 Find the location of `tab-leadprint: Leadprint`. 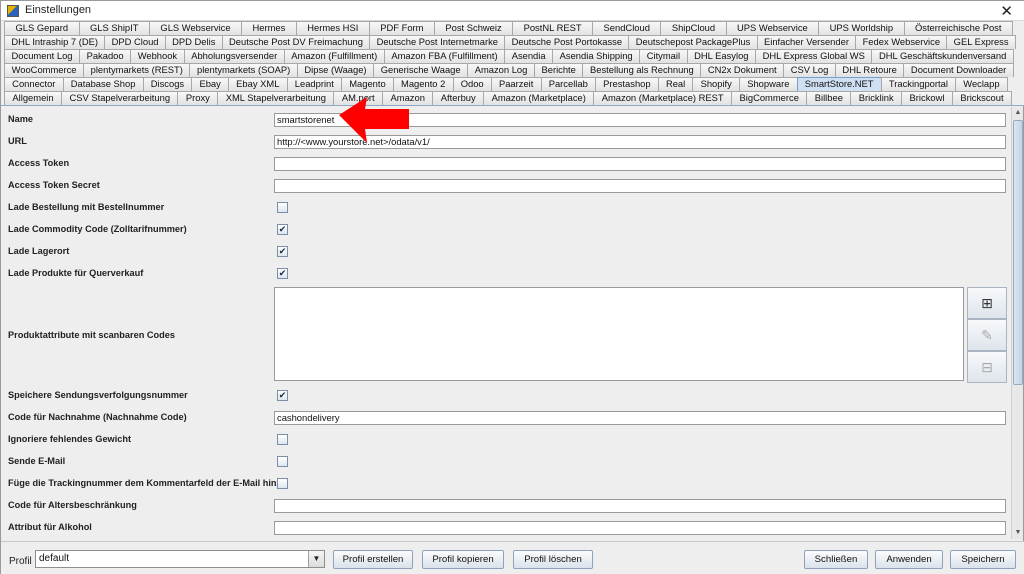

tab-leadprint: Leadprint is located at coordinates (314, 84).